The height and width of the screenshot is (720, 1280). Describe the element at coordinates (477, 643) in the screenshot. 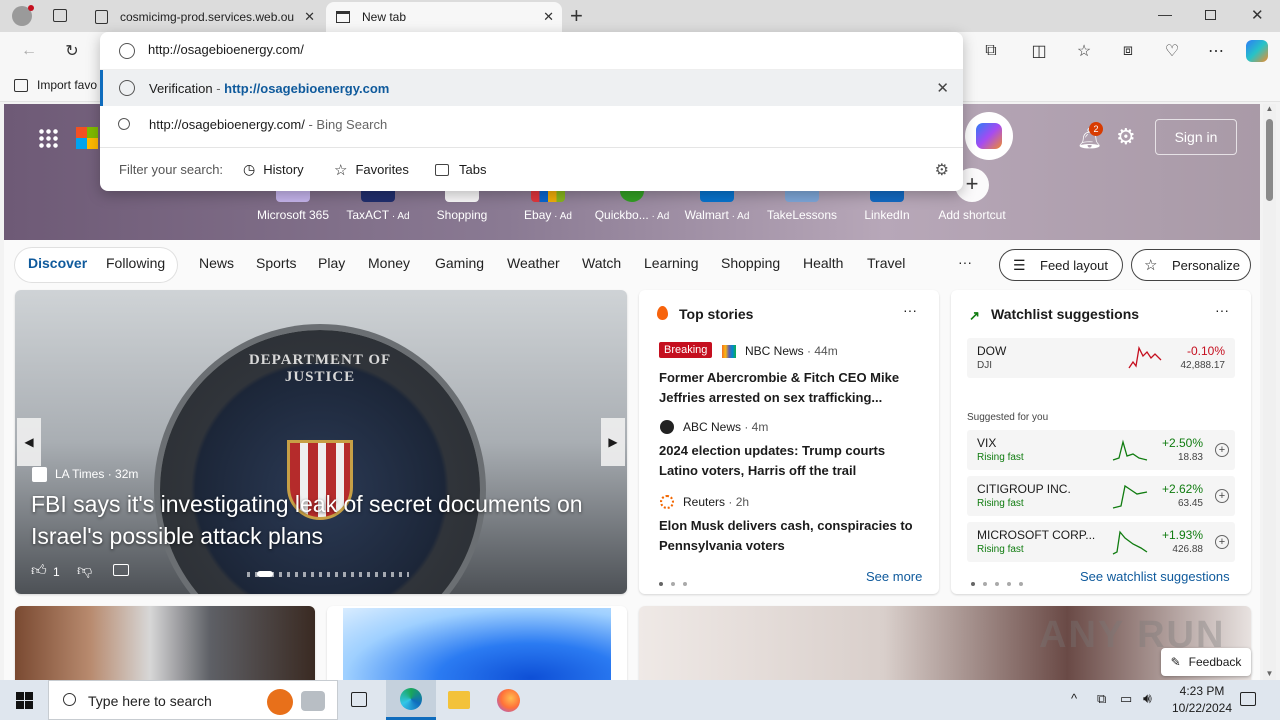

I see `windows-photo-card` at that location.